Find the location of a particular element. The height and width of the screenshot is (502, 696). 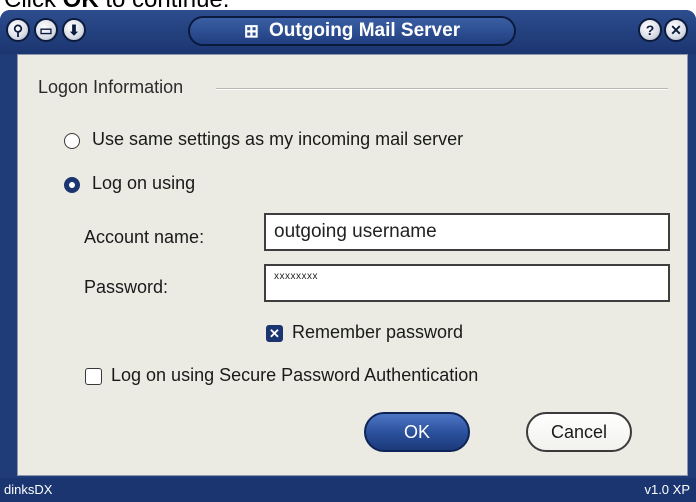

account-name-input: outgoing username is located at coordinates (467, 232).